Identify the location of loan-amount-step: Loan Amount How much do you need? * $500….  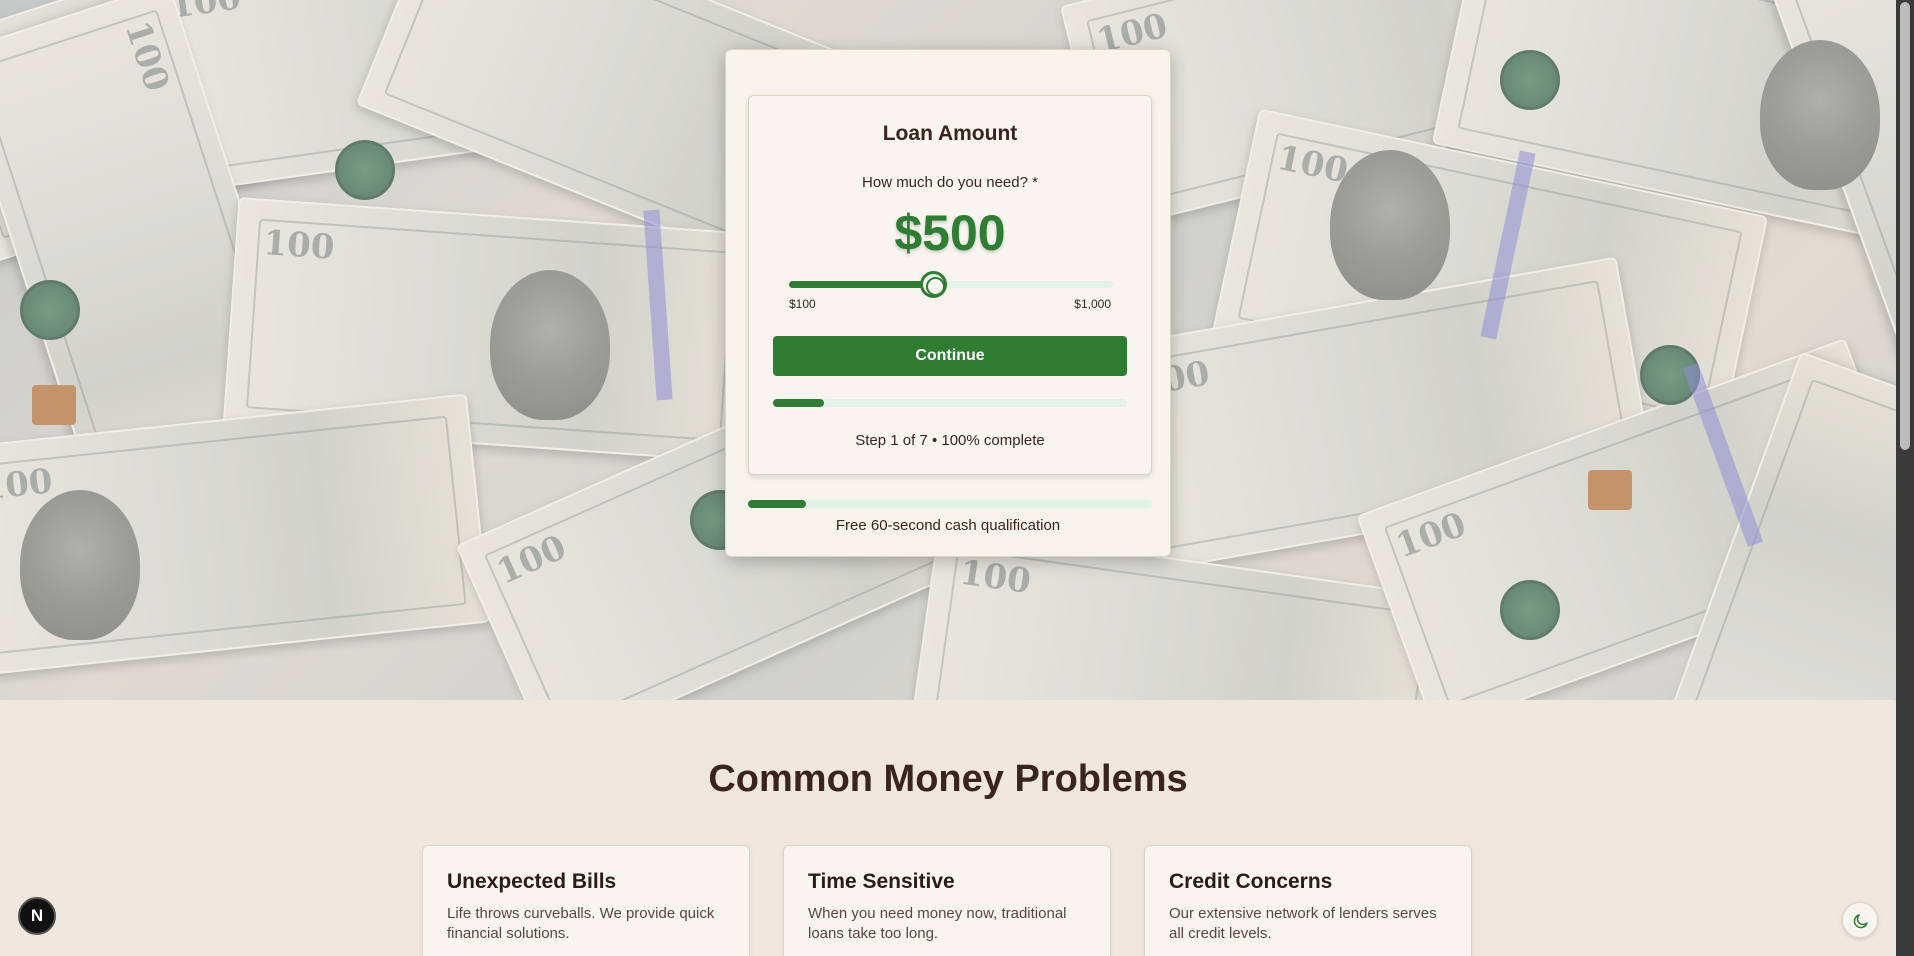
(950, 285).